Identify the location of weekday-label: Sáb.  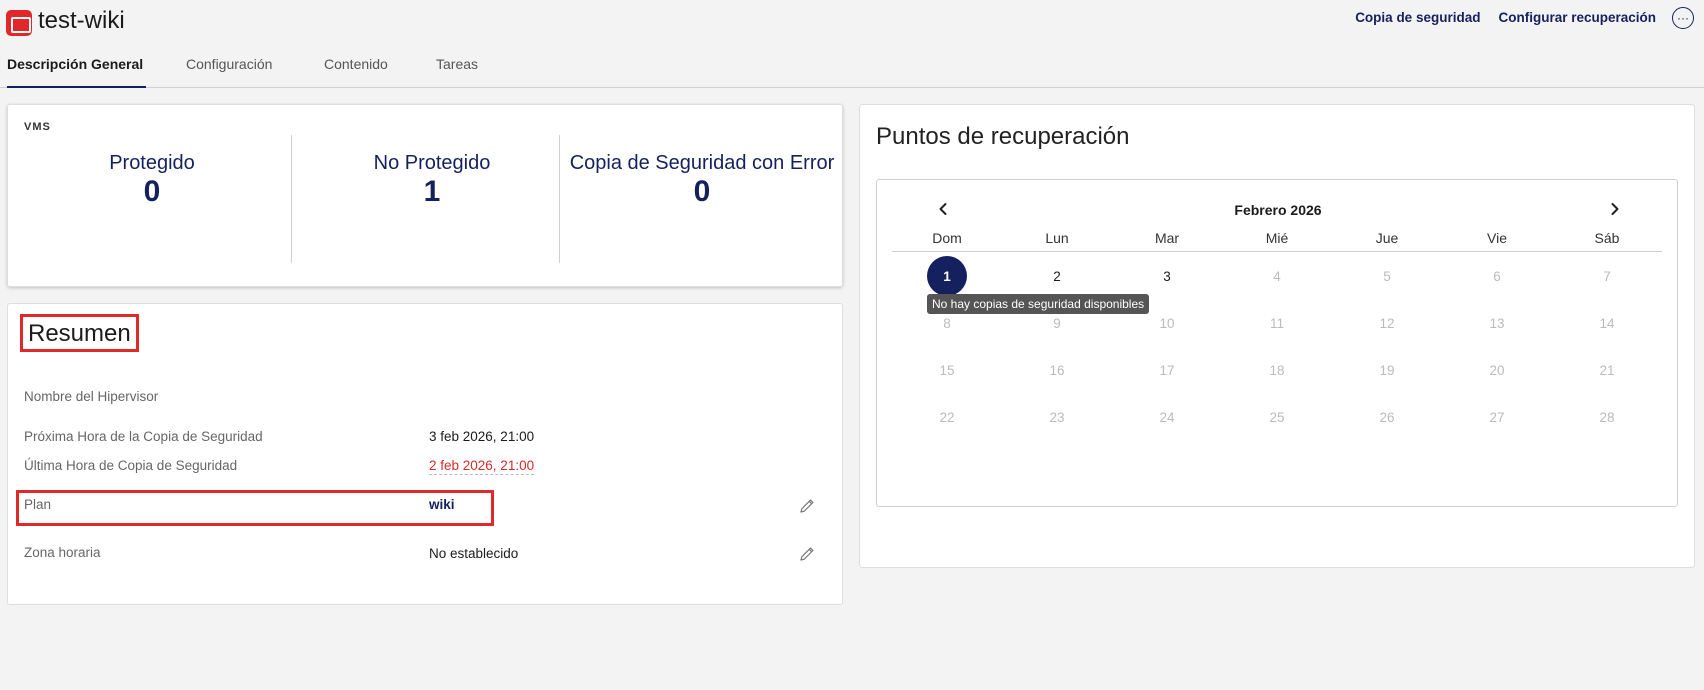
(1607, 238).